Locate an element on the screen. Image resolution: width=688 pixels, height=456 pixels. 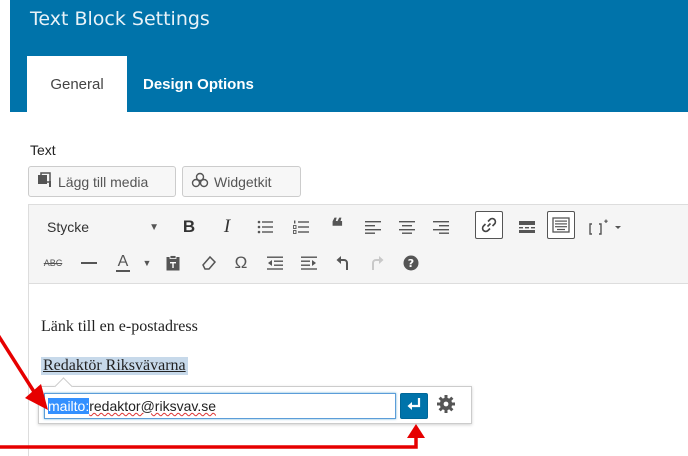
widgetkit-label: Widgetkit is located at coordinates (243, 181).